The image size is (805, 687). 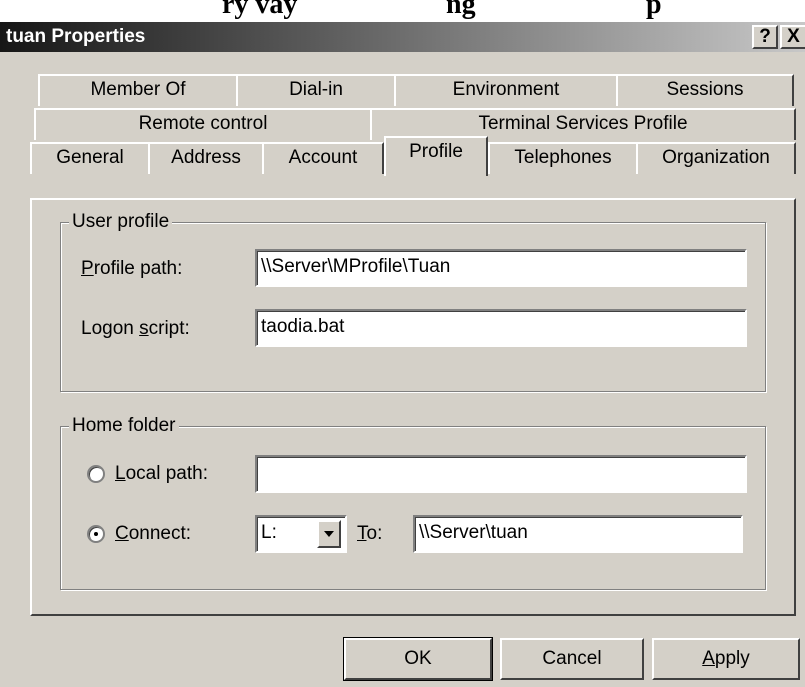 What do you see at coordinates (732, 658) in the screenshot?
I see `apply-button-rest: pply` at bounding box center [732, 658].